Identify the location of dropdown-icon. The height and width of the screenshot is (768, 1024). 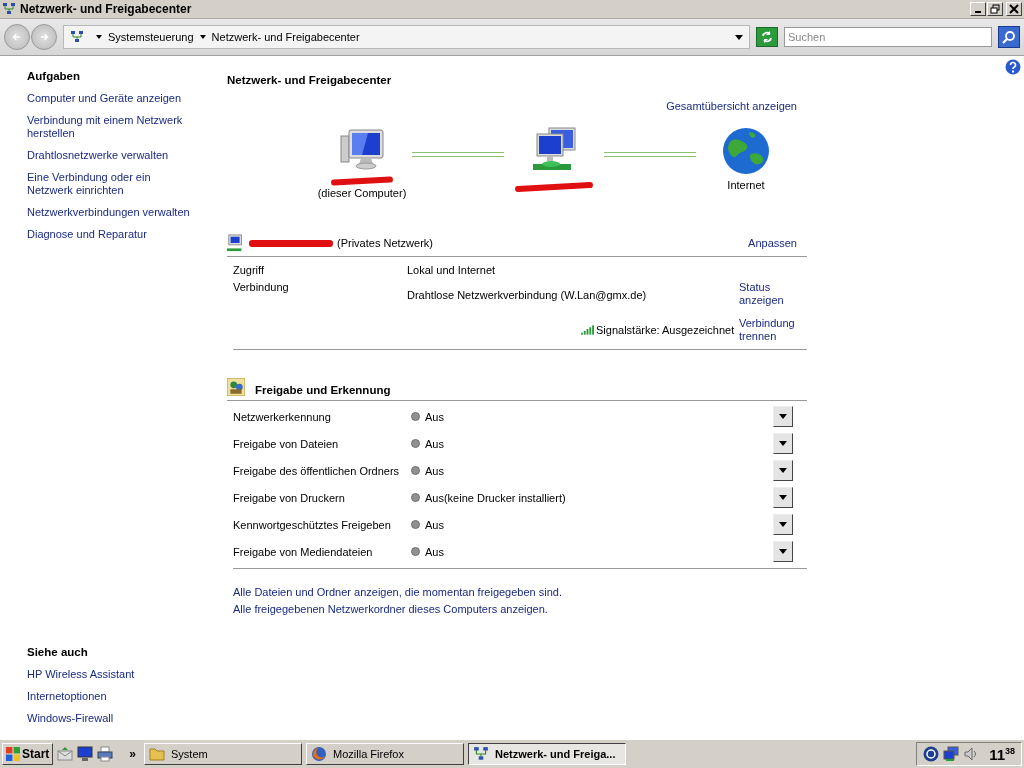
(739, 37).